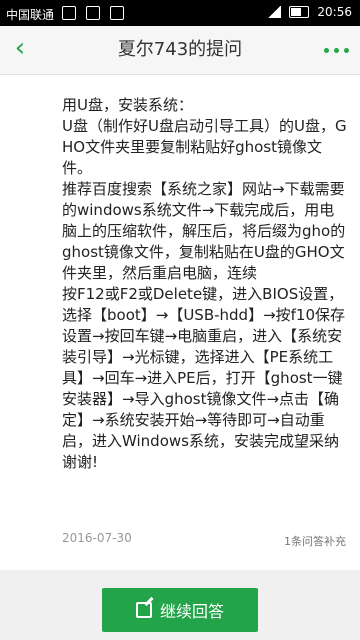 The height and width of the screenshot is (640, 360). Describe the element at coordinates (69, 12) in the screenshot. I see `image-icon` at that location.